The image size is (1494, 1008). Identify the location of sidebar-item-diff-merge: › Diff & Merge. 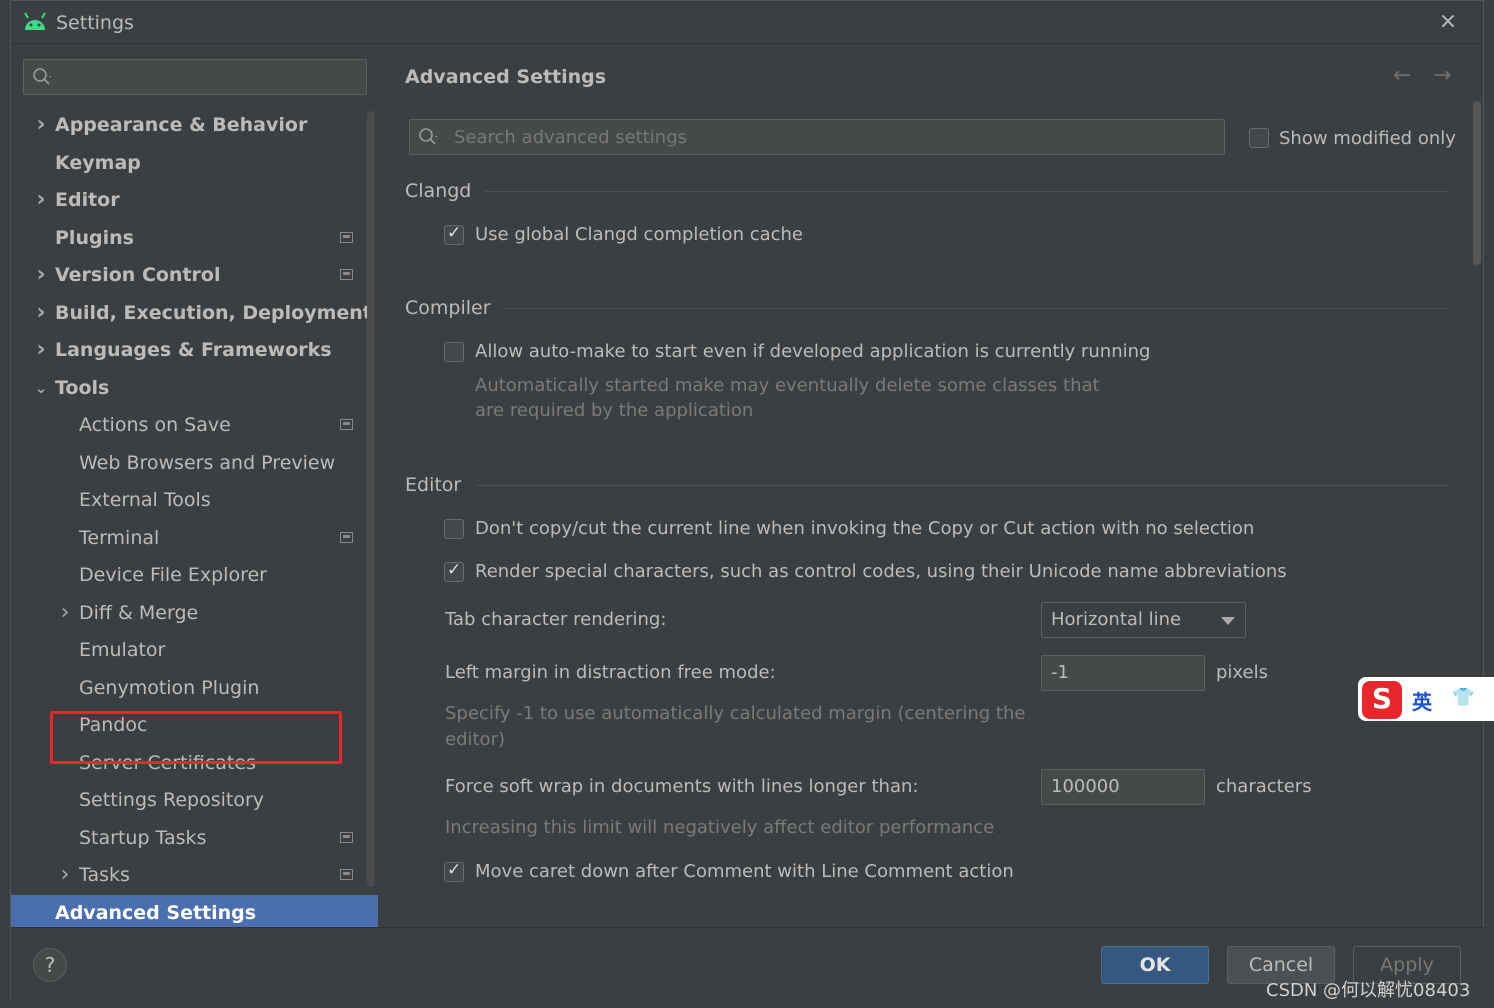
(194, 613).